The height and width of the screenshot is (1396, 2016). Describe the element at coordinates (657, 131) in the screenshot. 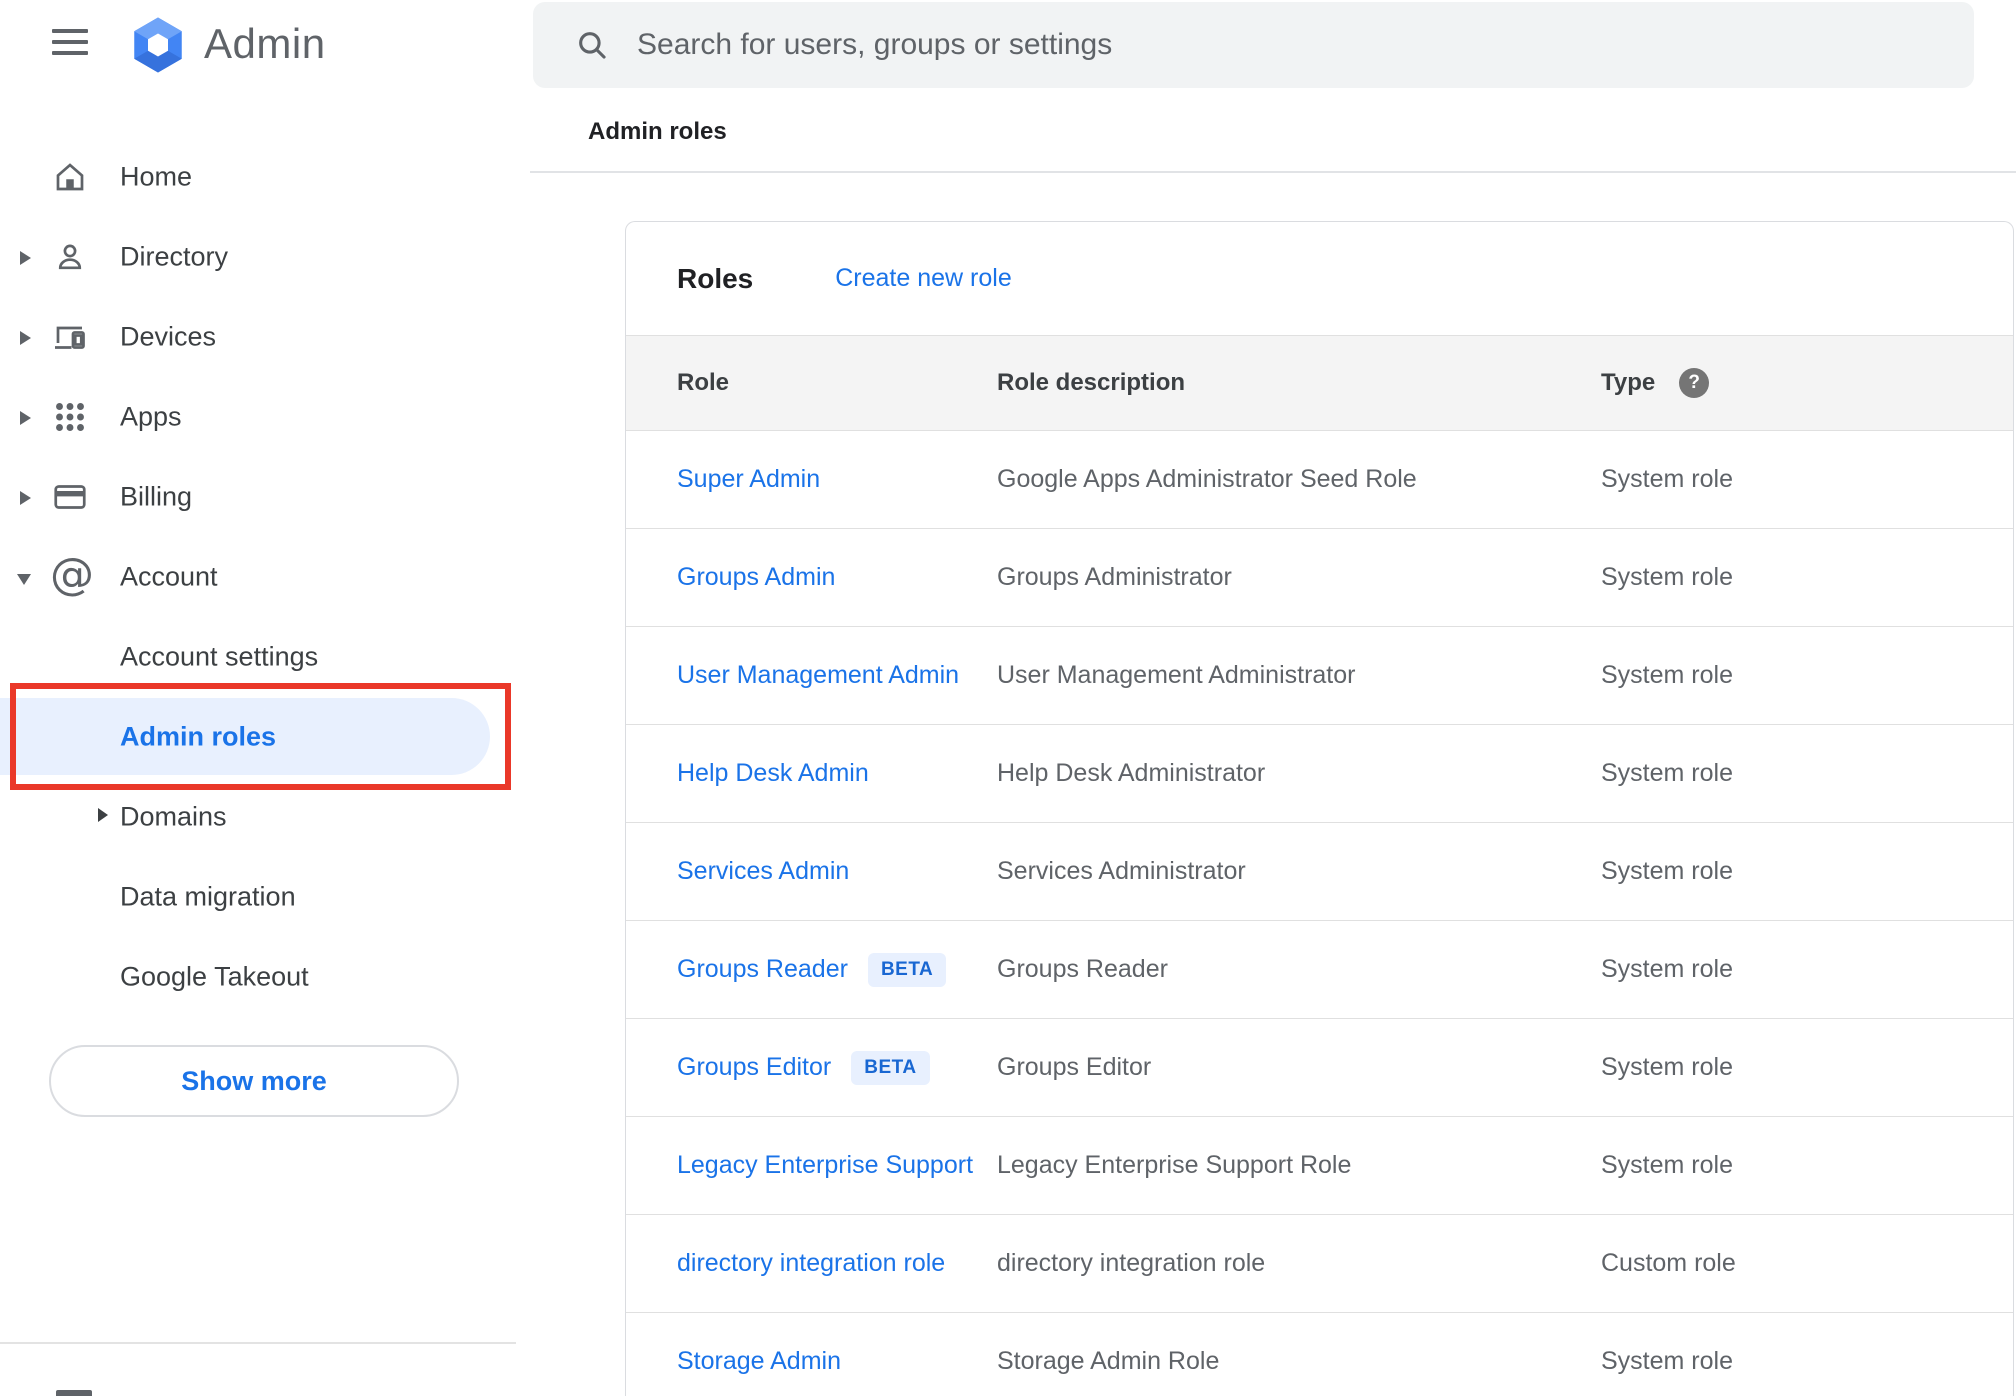

I see `breadcrumb: Admin roles` at that location.